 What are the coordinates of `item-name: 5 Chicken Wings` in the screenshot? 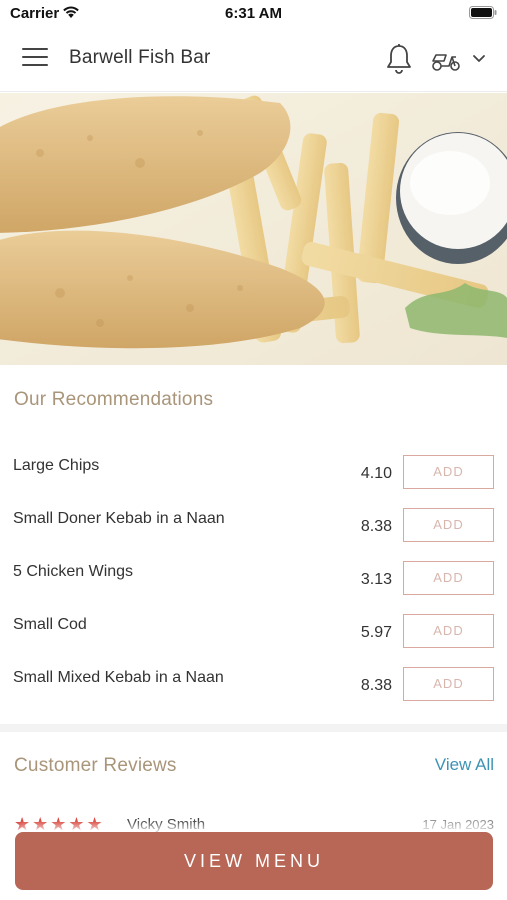 It's located at (73, 571).